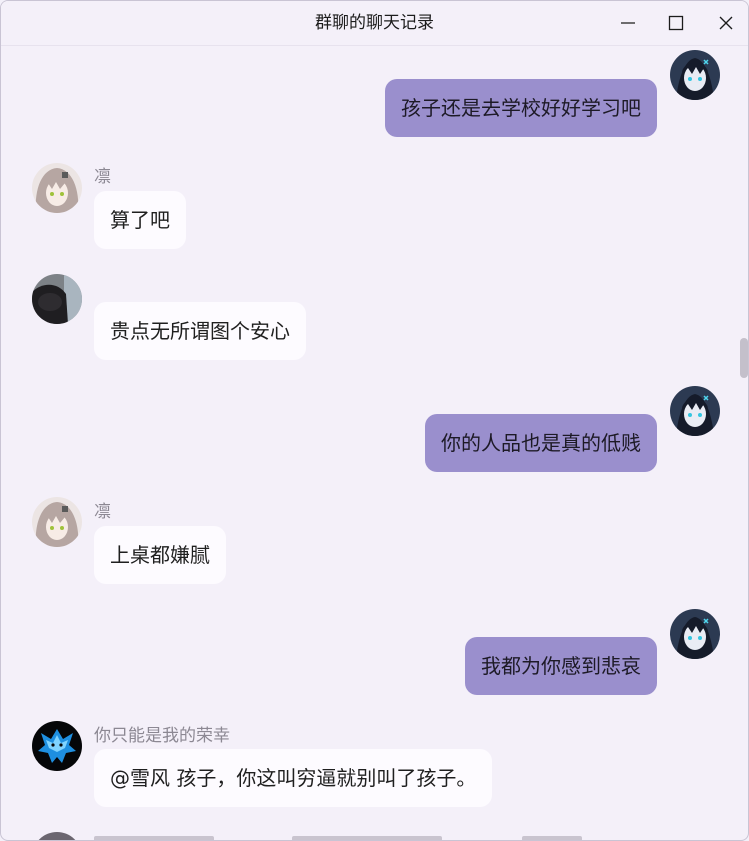  Describe the element at coordinates (382, 836) in the screenshot. I see `partial-message-row` at that location.